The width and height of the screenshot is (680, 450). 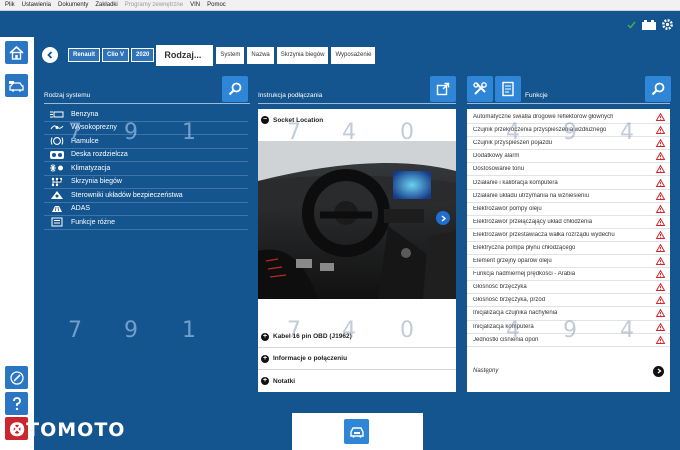 I want to click on function-search-button, so click(x=658, y=89).